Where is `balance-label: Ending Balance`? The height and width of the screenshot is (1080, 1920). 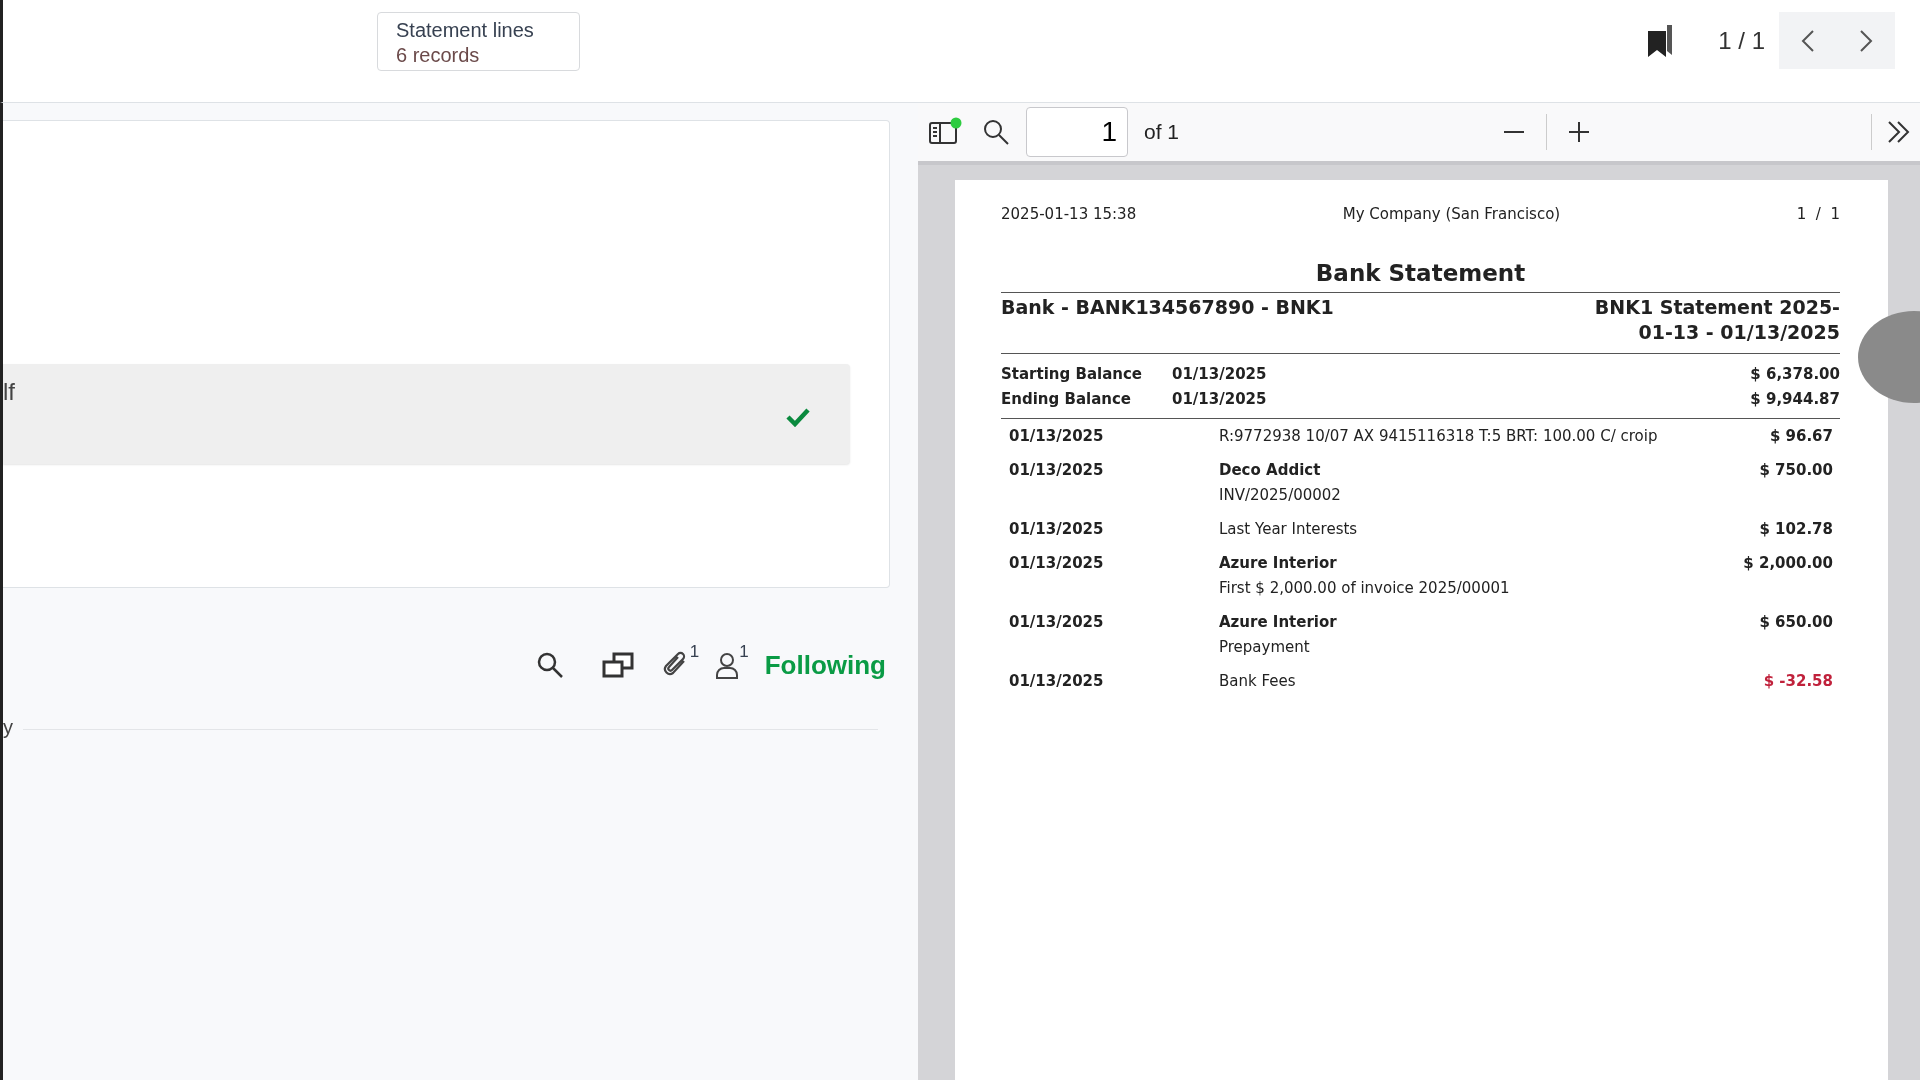
balance-label: Ending Balance is located at coordinates (1066, 399).